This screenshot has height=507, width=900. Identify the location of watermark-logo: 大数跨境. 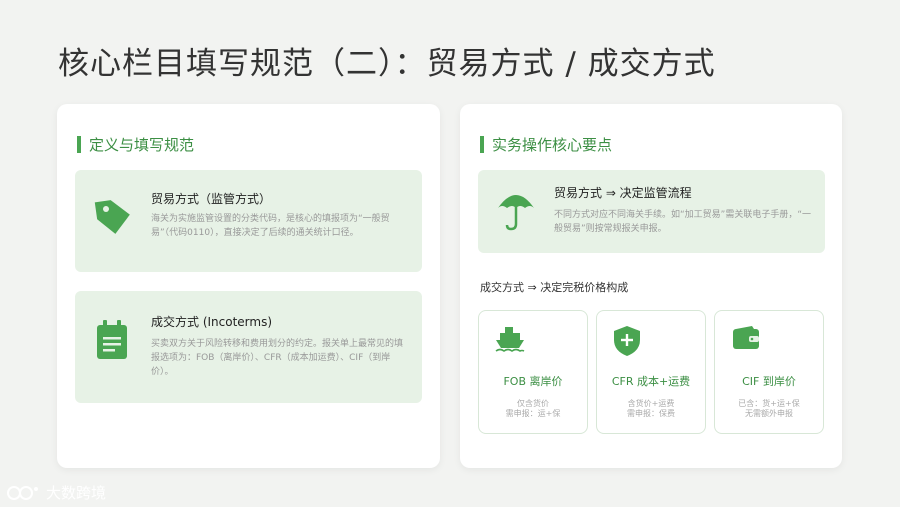
(56, 492).